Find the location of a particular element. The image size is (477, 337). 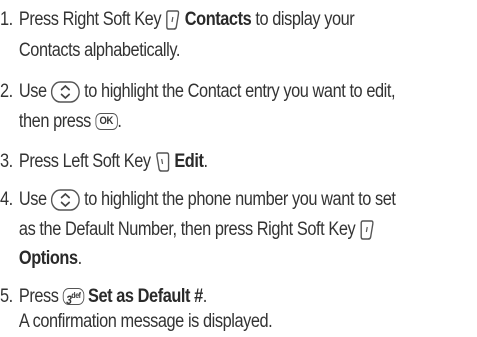

step-bold-label: Edit is located at coordinates (189, 161).